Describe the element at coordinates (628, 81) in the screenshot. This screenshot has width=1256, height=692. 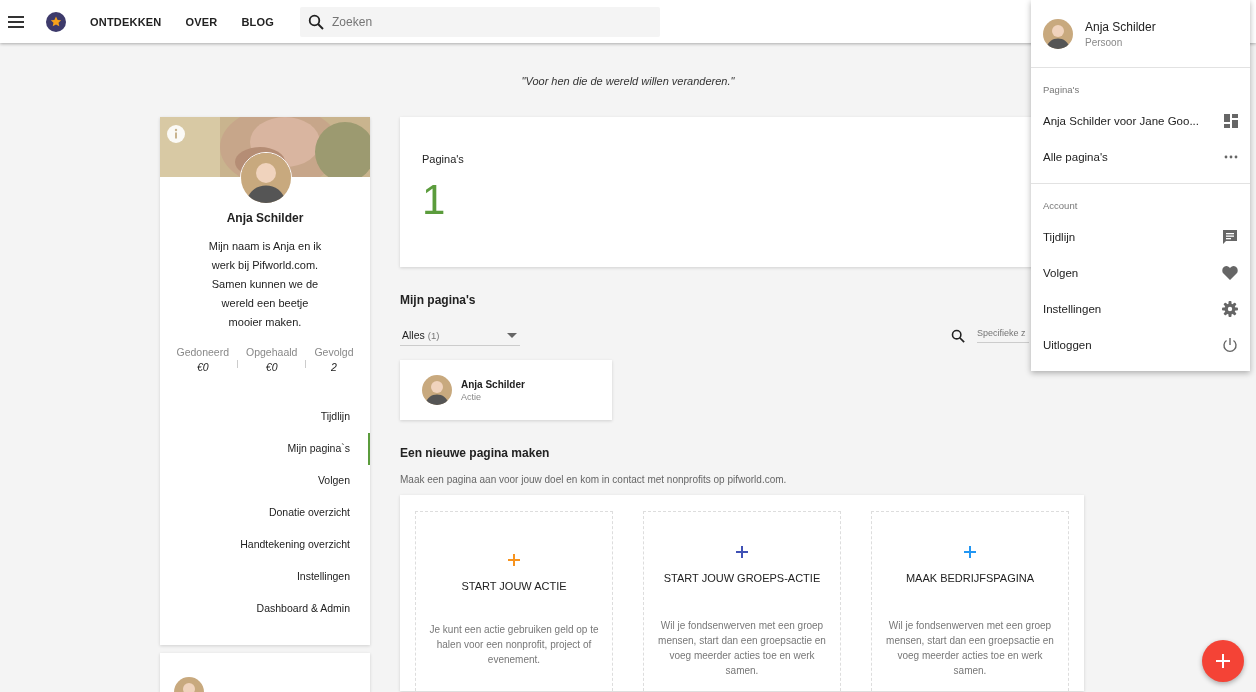
I see `tagline: "Voor hen die de wereld willen veranderen."` at that location.